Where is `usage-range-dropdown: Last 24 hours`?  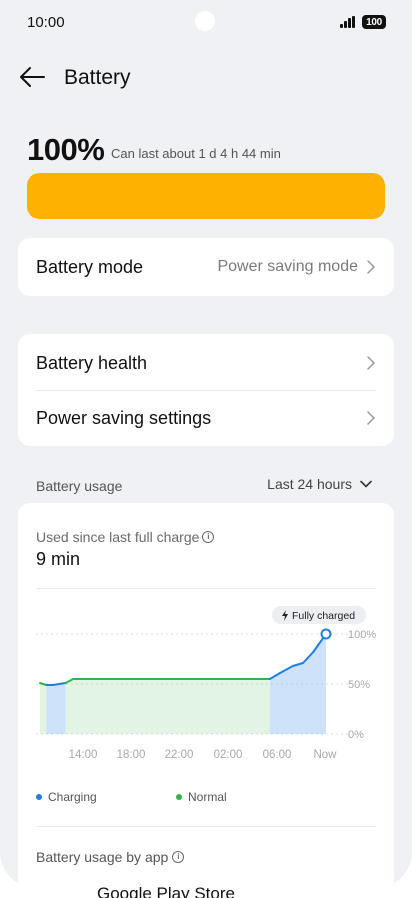
usage-range-dropdown: Last 24 hours is located at coordinates (319, 484).